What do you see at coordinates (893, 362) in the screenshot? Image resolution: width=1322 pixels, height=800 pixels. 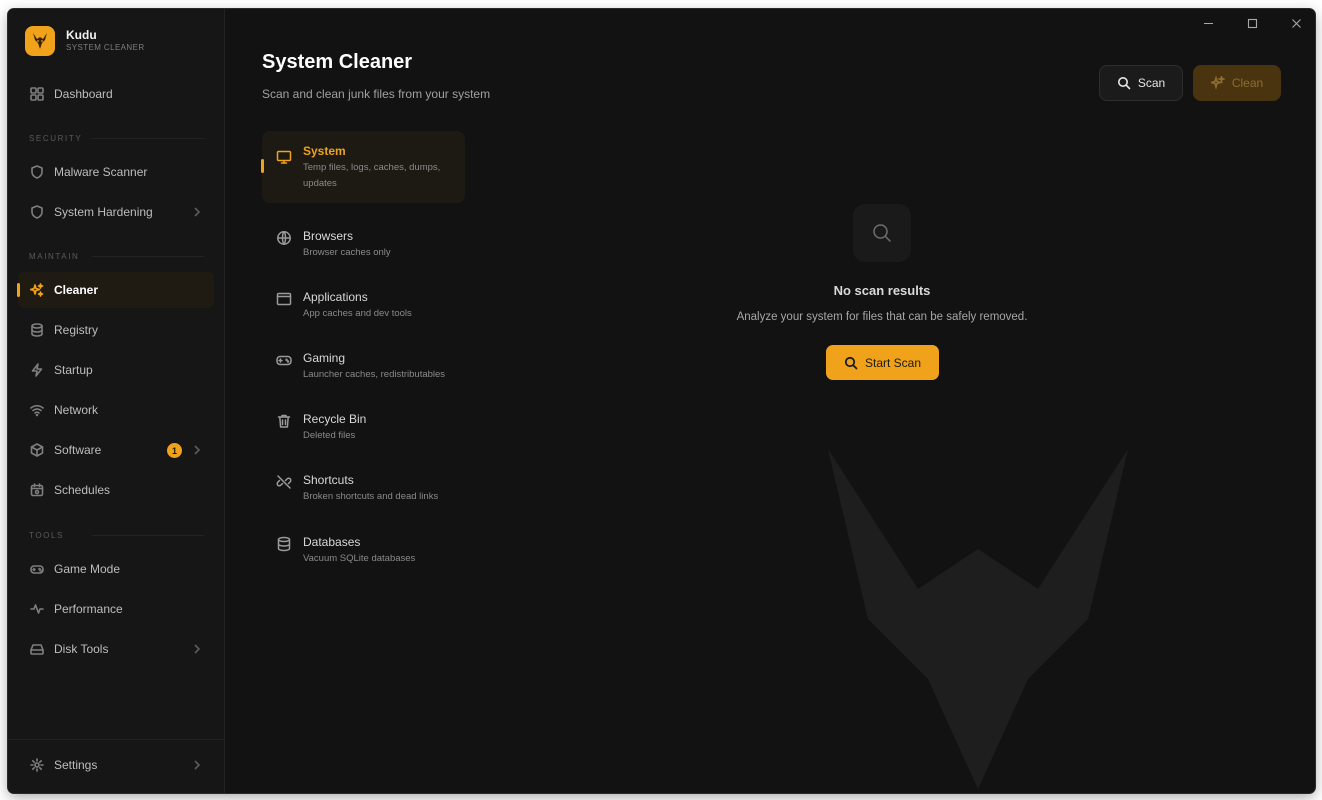 I see `start-scan-label: Start Scan` at bounding box center [893, 362].